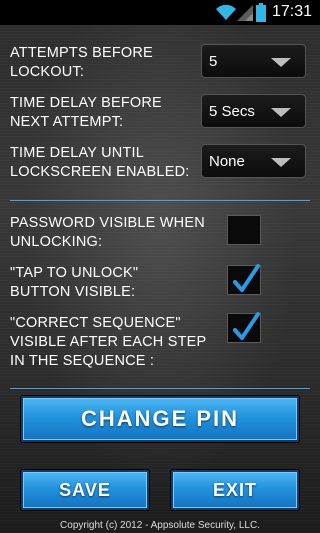 The image size is (320, 533). I want to click on wifi-icon, so click(226, 12).